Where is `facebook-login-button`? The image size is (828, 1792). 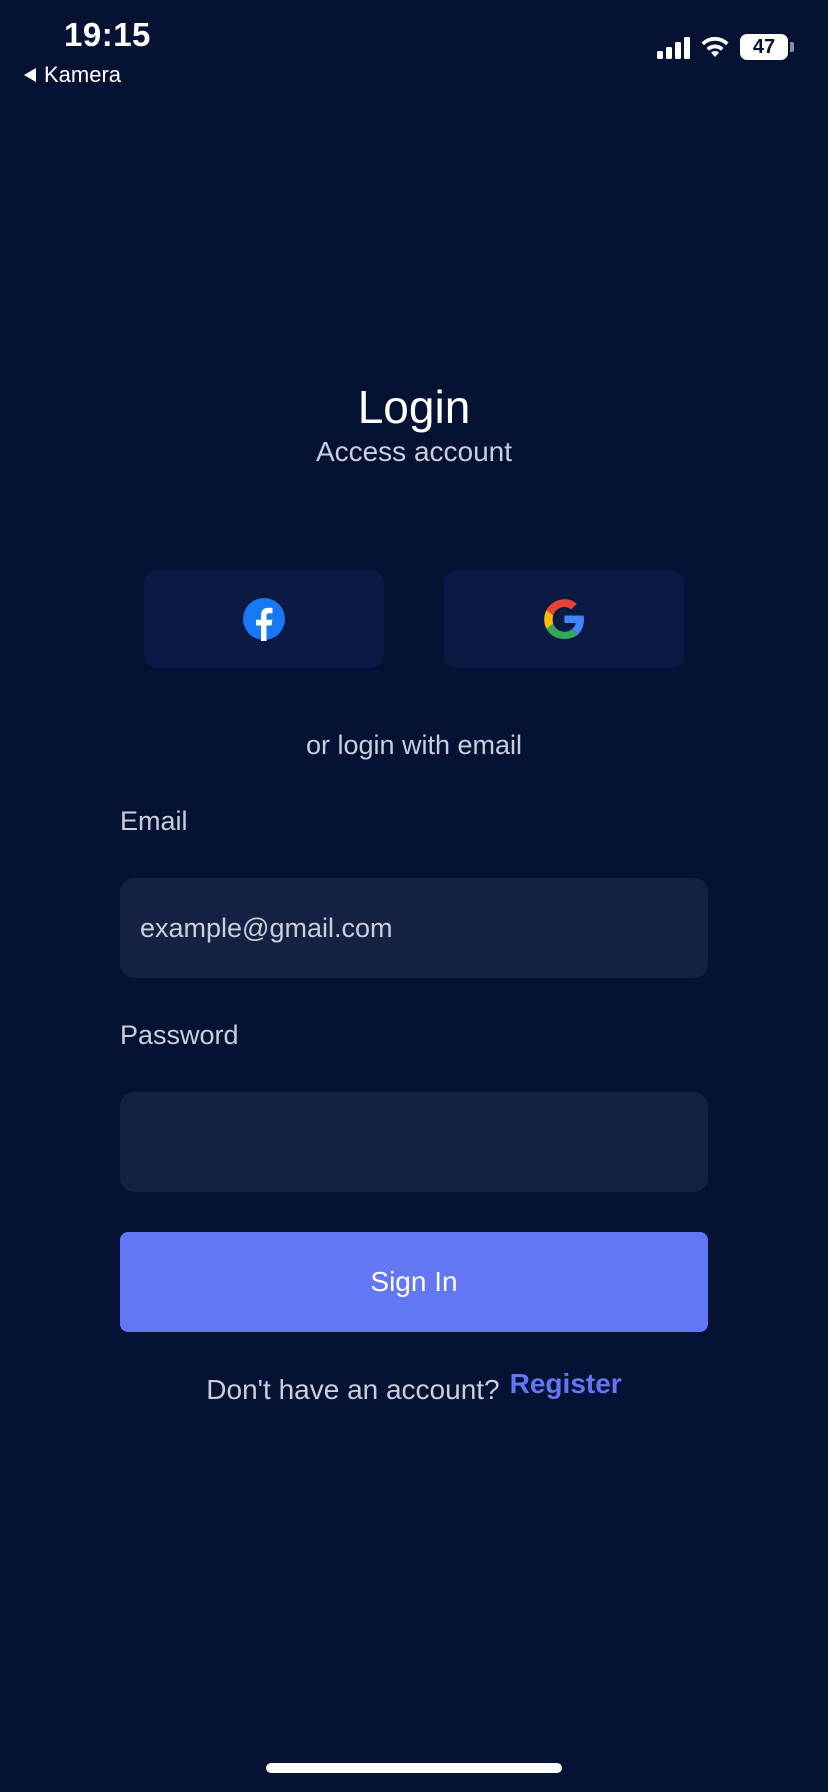 facebook-login-button is located at coordinates (264, 619).